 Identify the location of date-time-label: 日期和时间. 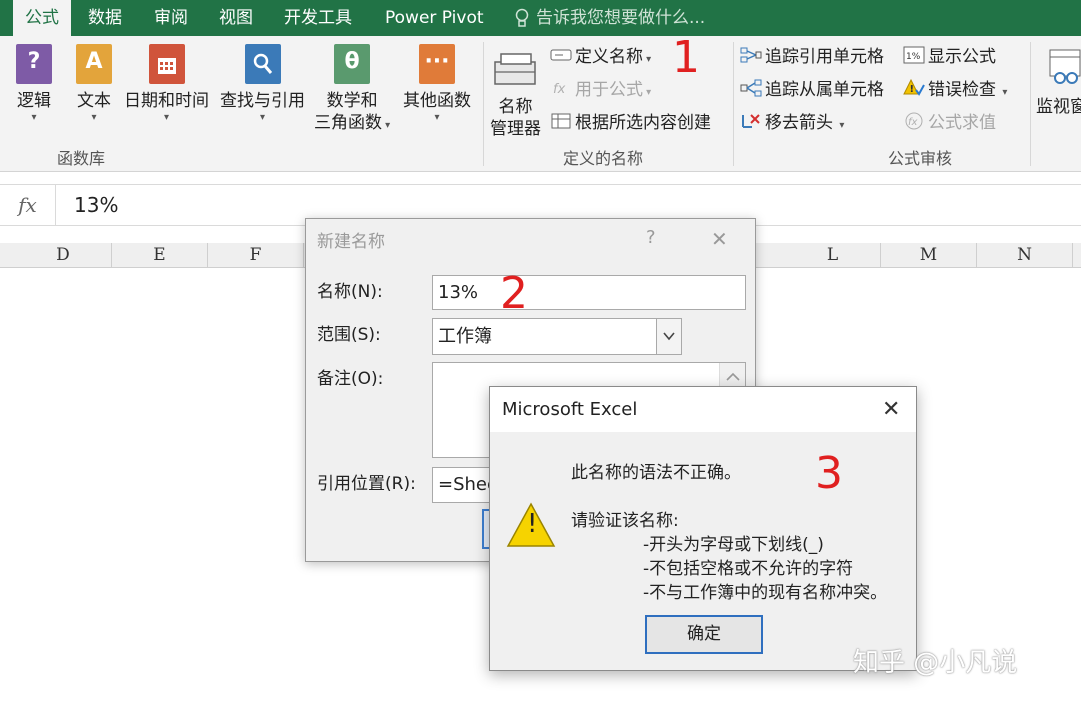
(166, 101).